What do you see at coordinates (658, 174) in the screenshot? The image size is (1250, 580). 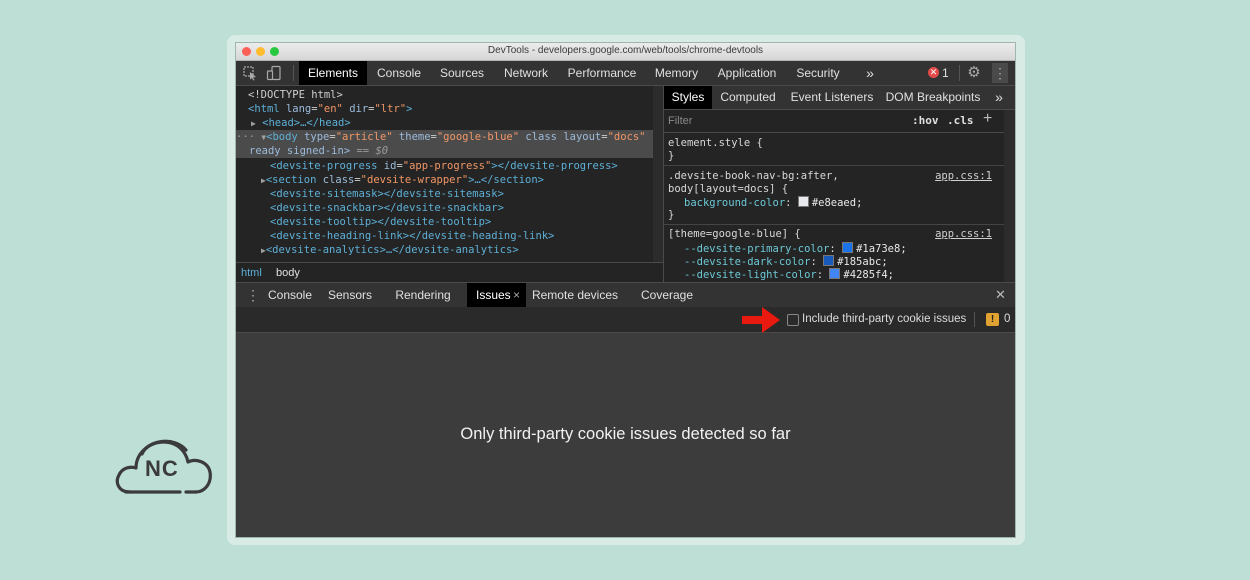 I see `dom-scrollbar` at bounding box center [658, 174].